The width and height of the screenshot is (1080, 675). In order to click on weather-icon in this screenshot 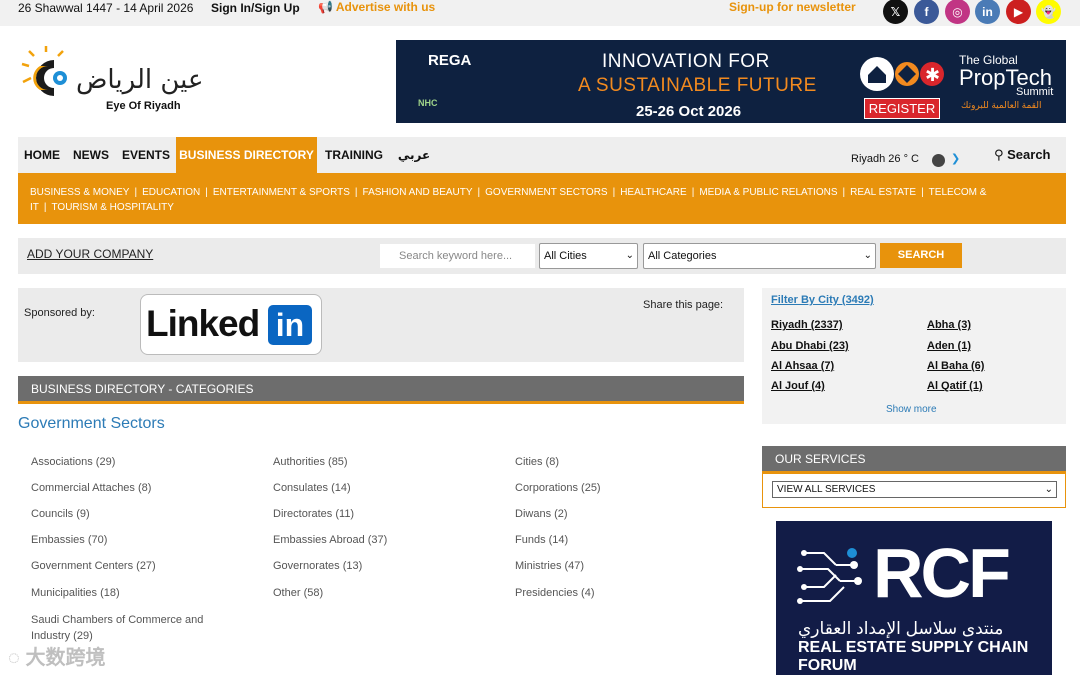, I will do `click(938, 160)`.